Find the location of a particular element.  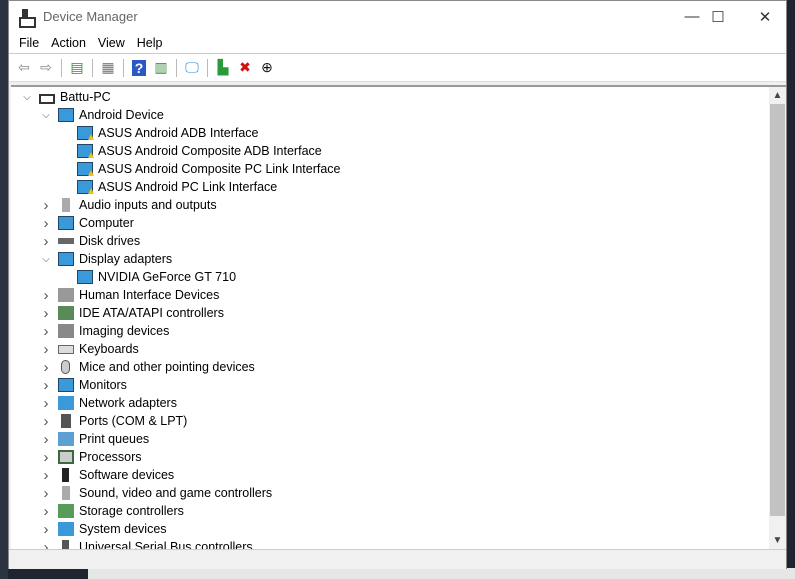

background-window is located at coordinates (4, 289).